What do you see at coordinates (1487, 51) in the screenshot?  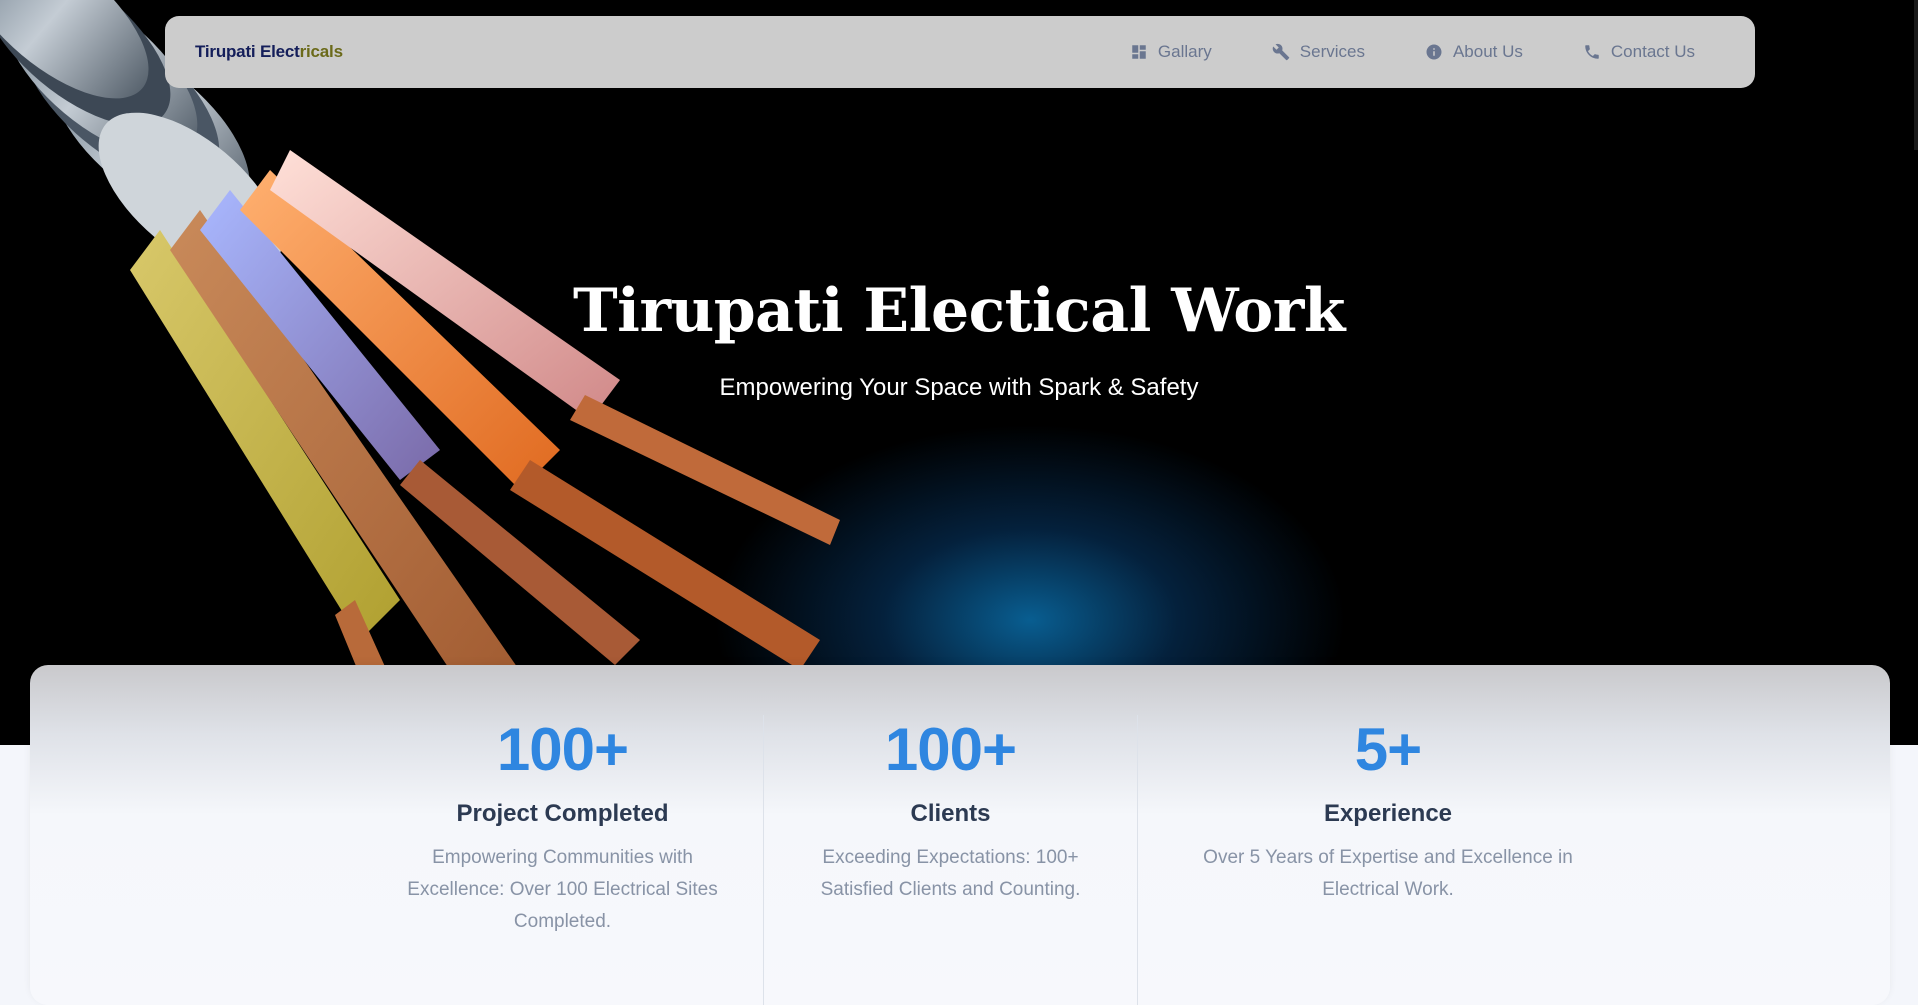 I see `nav-item-label: About Us` at bounding box center [1487, 51].